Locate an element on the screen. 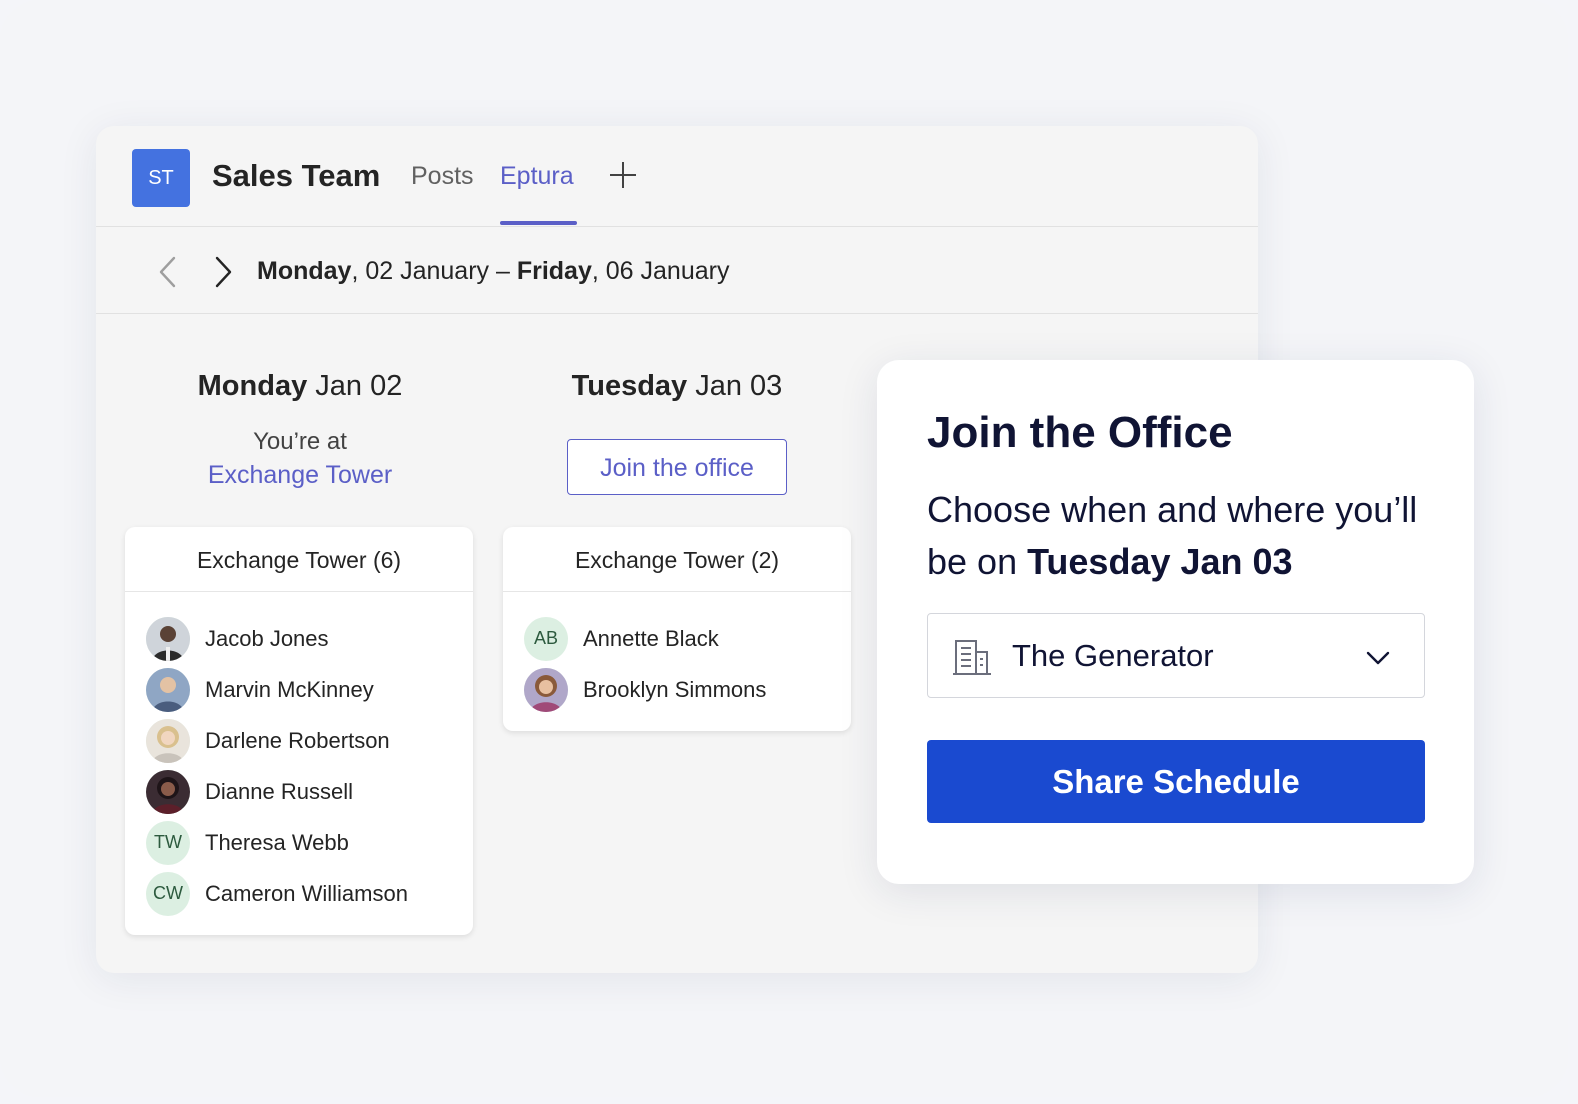  list-item: Marvin McKinney is located at coordinates (299, 689).